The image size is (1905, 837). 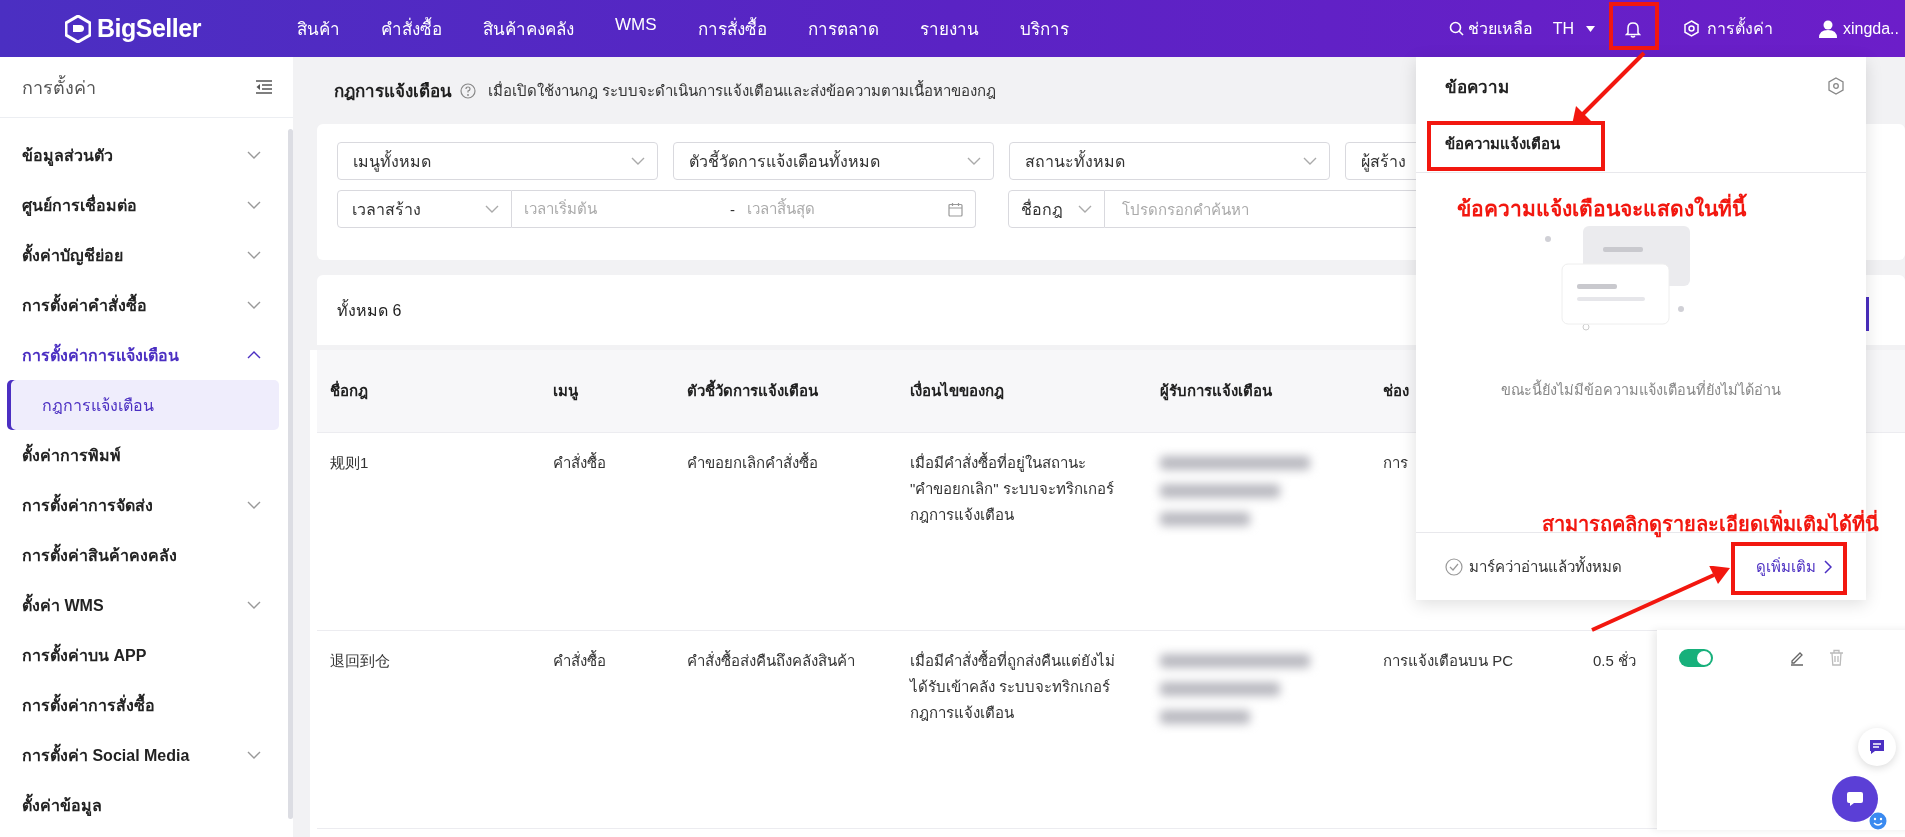 I want to click on column-header: ตัวชี้วัดการแจ้งเตือน, so click(x=785, y=391).